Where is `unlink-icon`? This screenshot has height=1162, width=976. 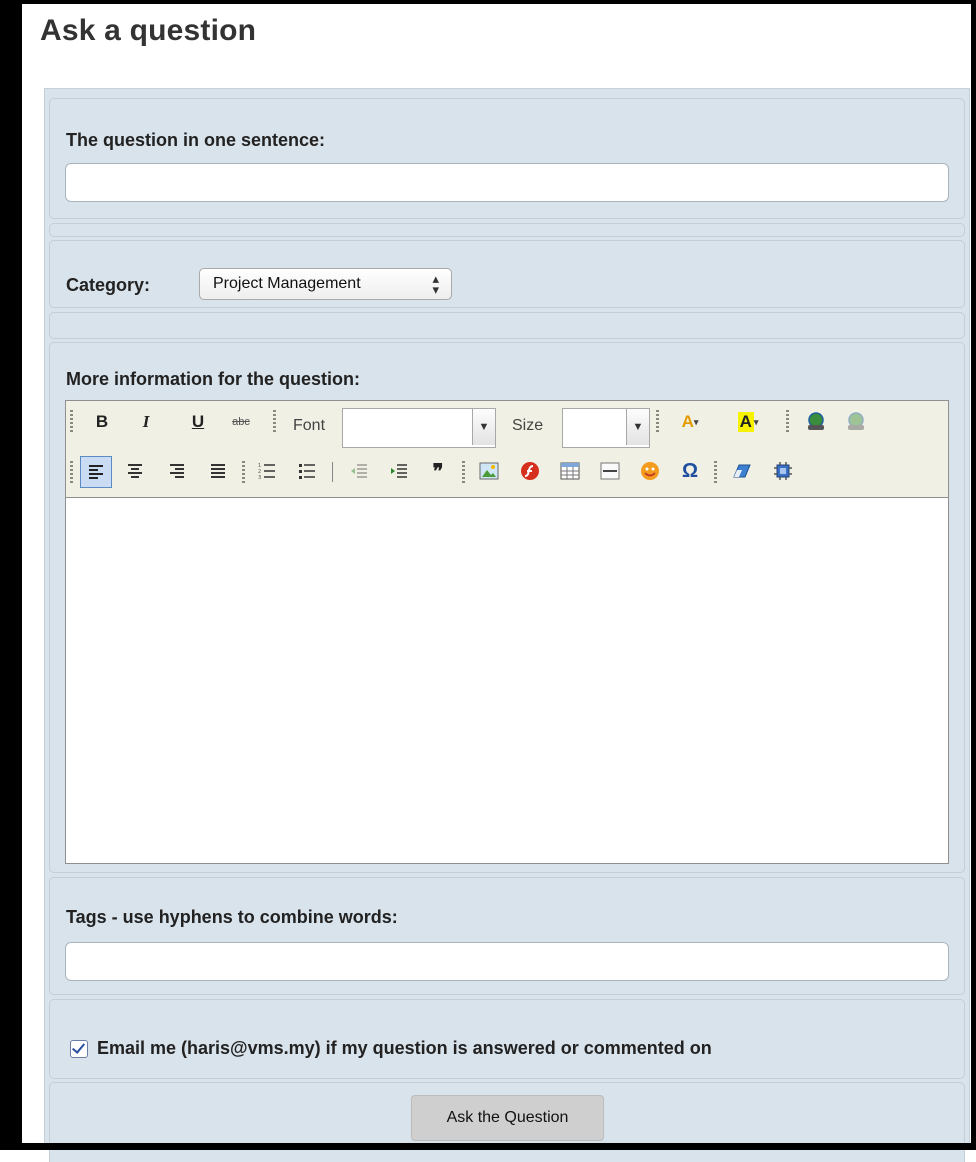 unlink-icon is located at coordinates (856, 422).